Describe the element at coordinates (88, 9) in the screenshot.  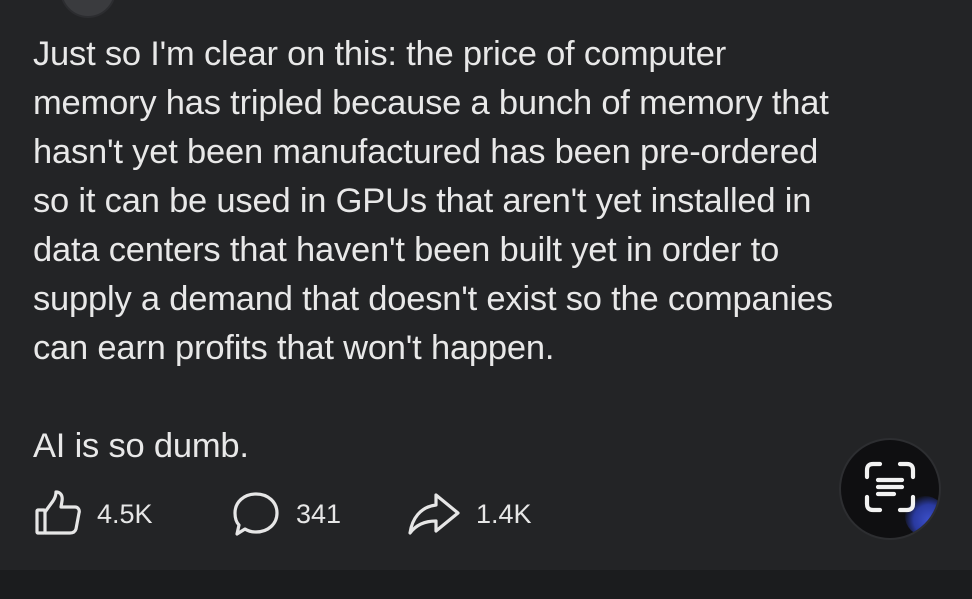
I see `avatar` at that location.